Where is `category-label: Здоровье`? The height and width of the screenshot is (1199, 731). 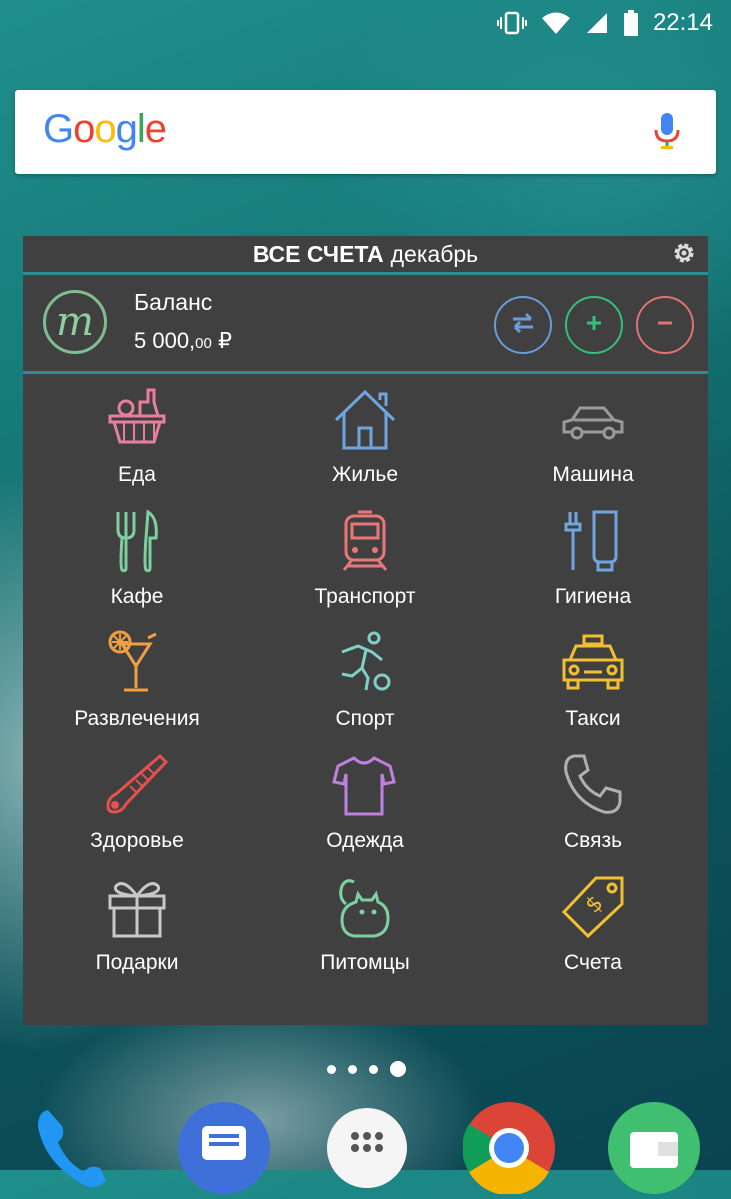 category-label: Здоровье is located at coordinates (137, 840).